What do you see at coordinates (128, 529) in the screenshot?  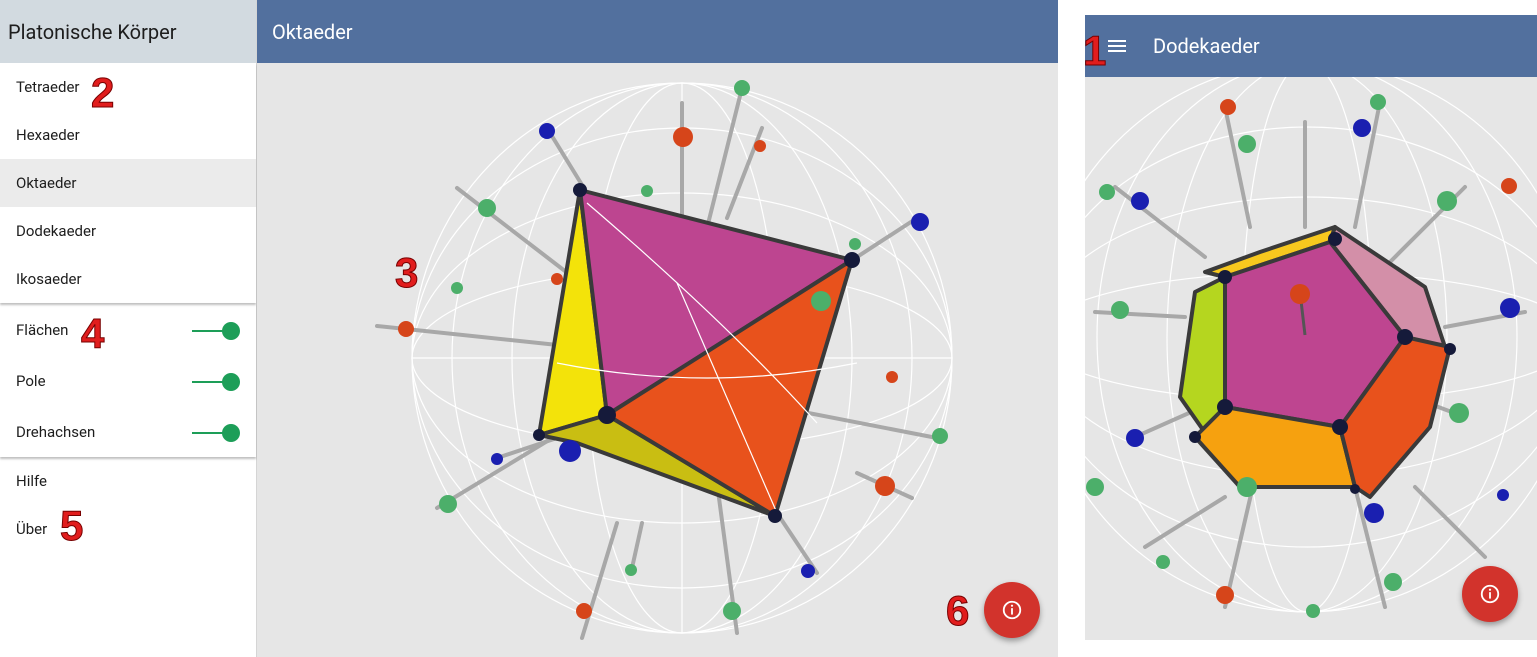 I see `nav-item-ueber: Über` at bounding box center [128, 529].